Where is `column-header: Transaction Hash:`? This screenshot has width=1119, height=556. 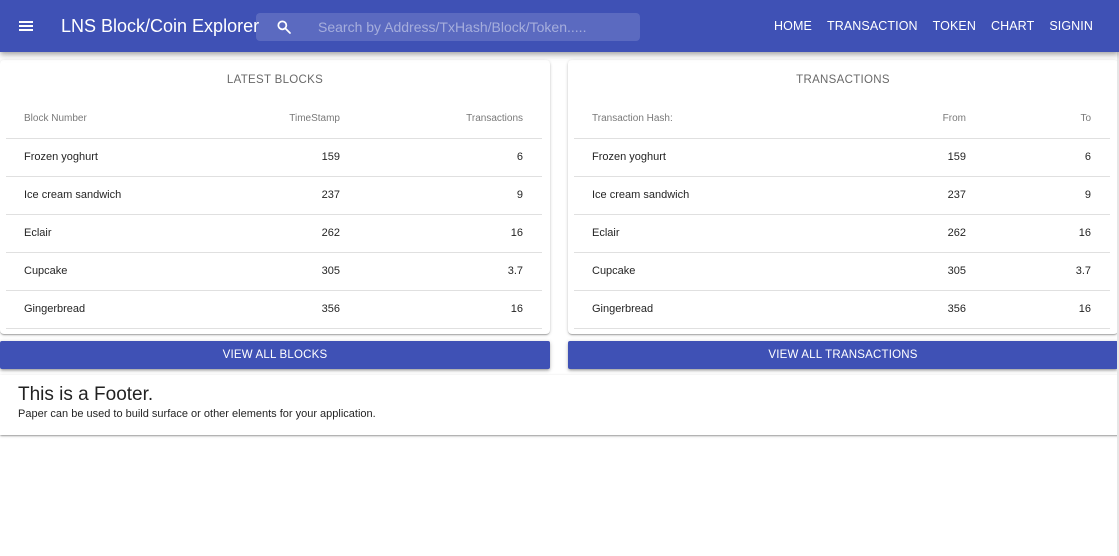
column-header: Transaction Hash: is located at coordinates (704, 119).